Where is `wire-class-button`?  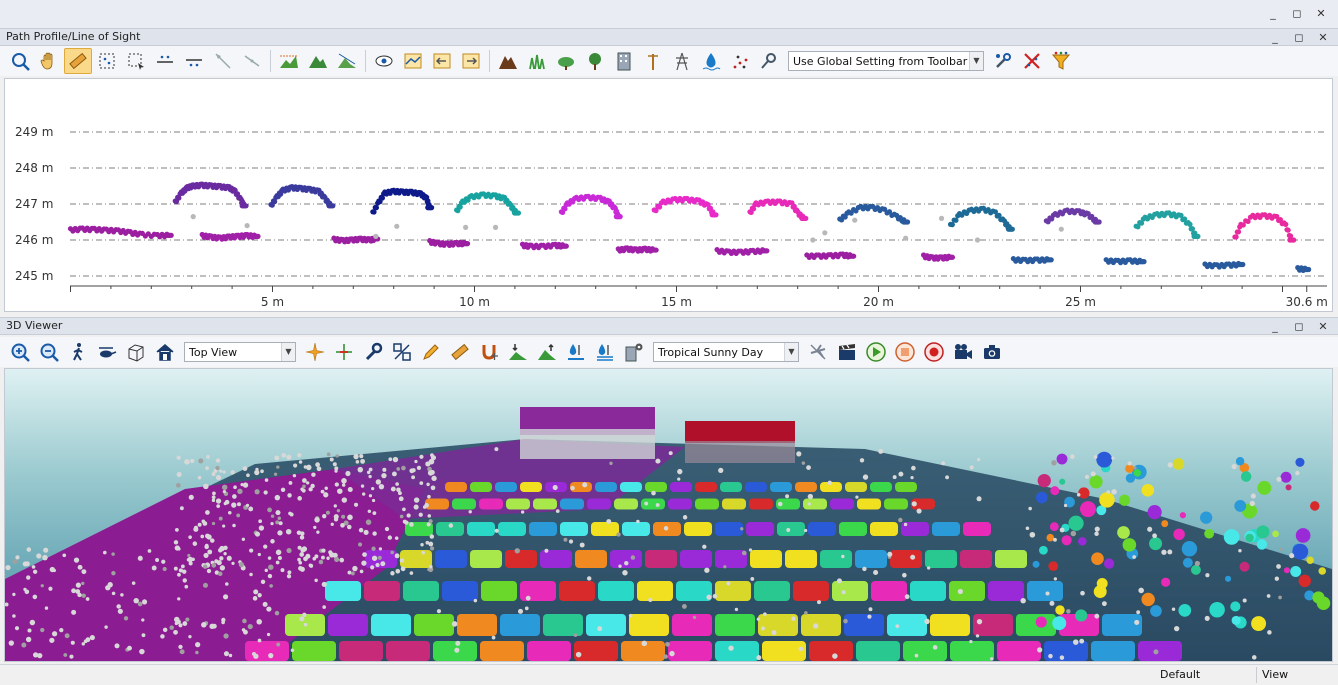
wire-class-button is located at coordinates (682, 61).